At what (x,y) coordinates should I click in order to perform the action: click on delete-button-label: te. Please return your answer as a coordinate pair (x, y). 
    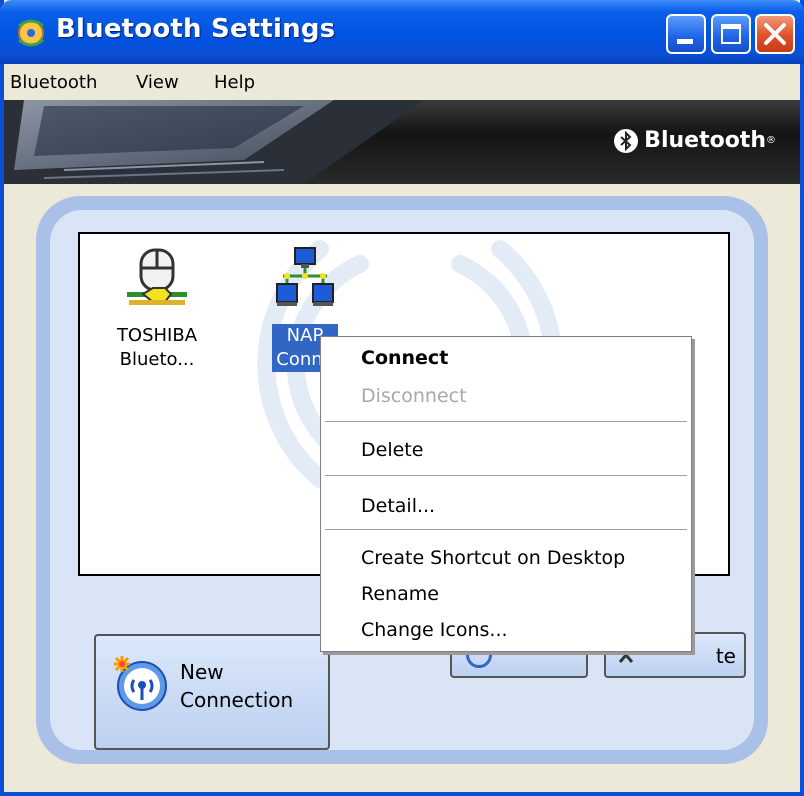
    Looking at the image, I should click on (725, 656).